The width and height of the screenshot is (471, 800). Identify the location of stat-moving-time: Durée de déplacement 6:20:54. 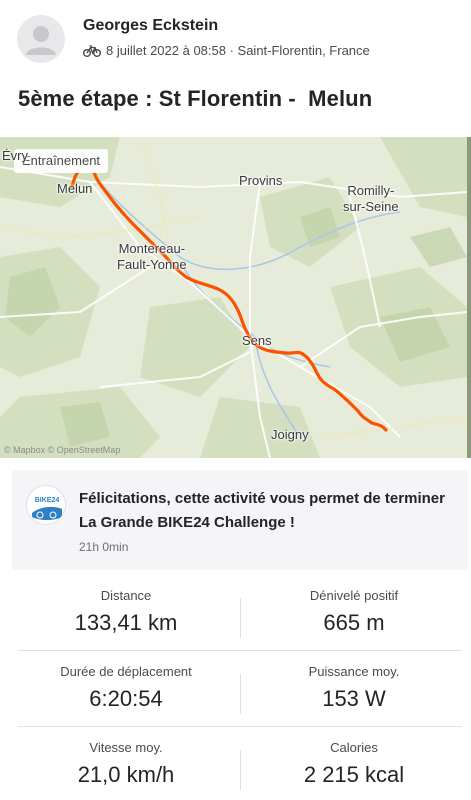
(126, 690).